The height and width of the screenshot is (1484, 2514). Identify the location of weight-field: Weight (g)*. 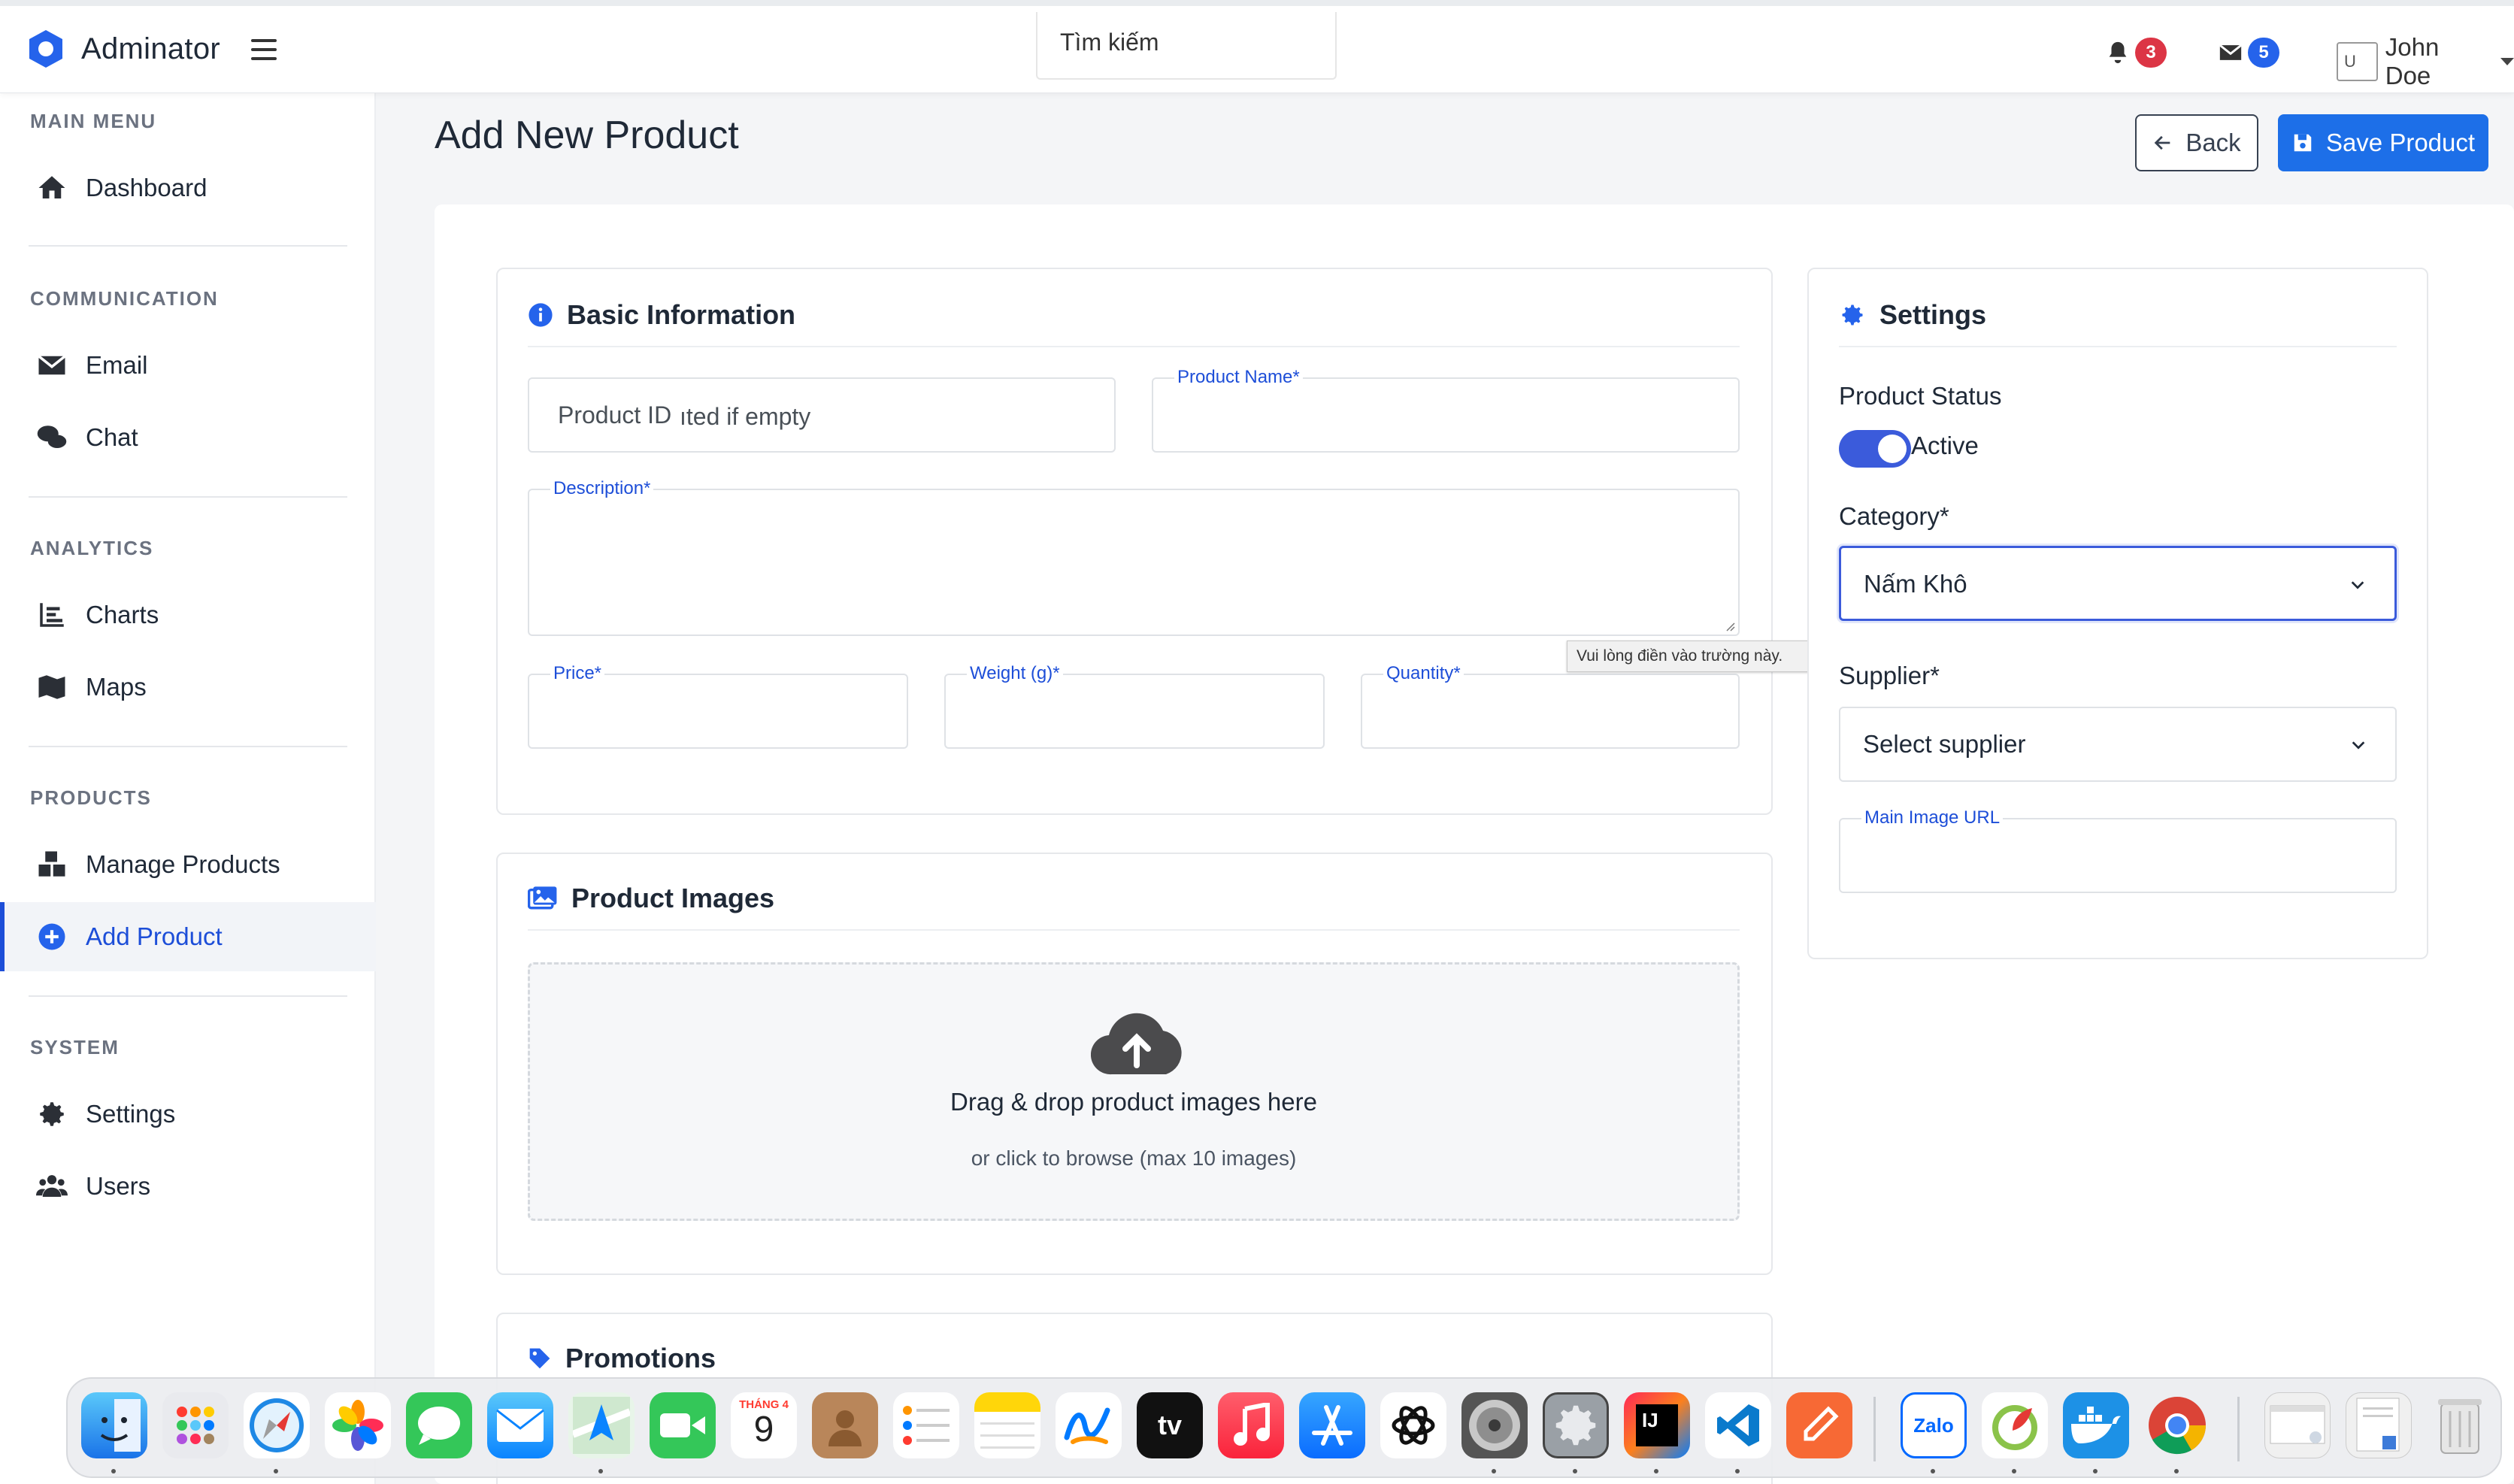
(1134, 706).